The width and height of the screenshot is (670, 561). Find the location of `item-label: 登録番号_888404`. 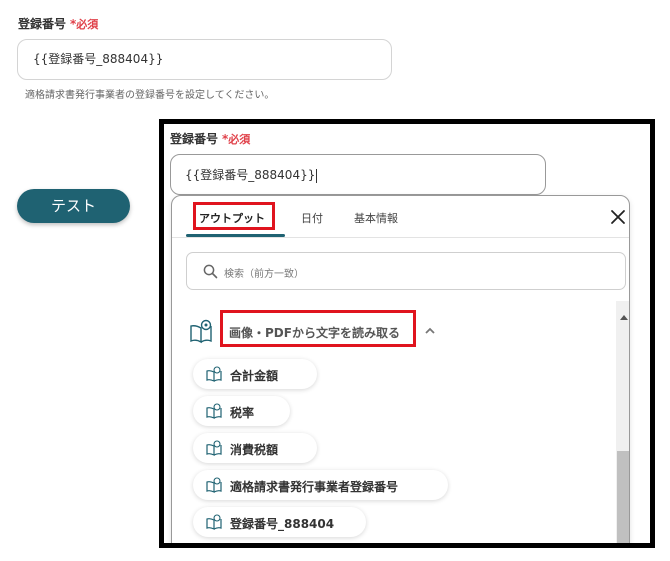

item-label: 登録番号_888404 is located at coordinates (282, 524).